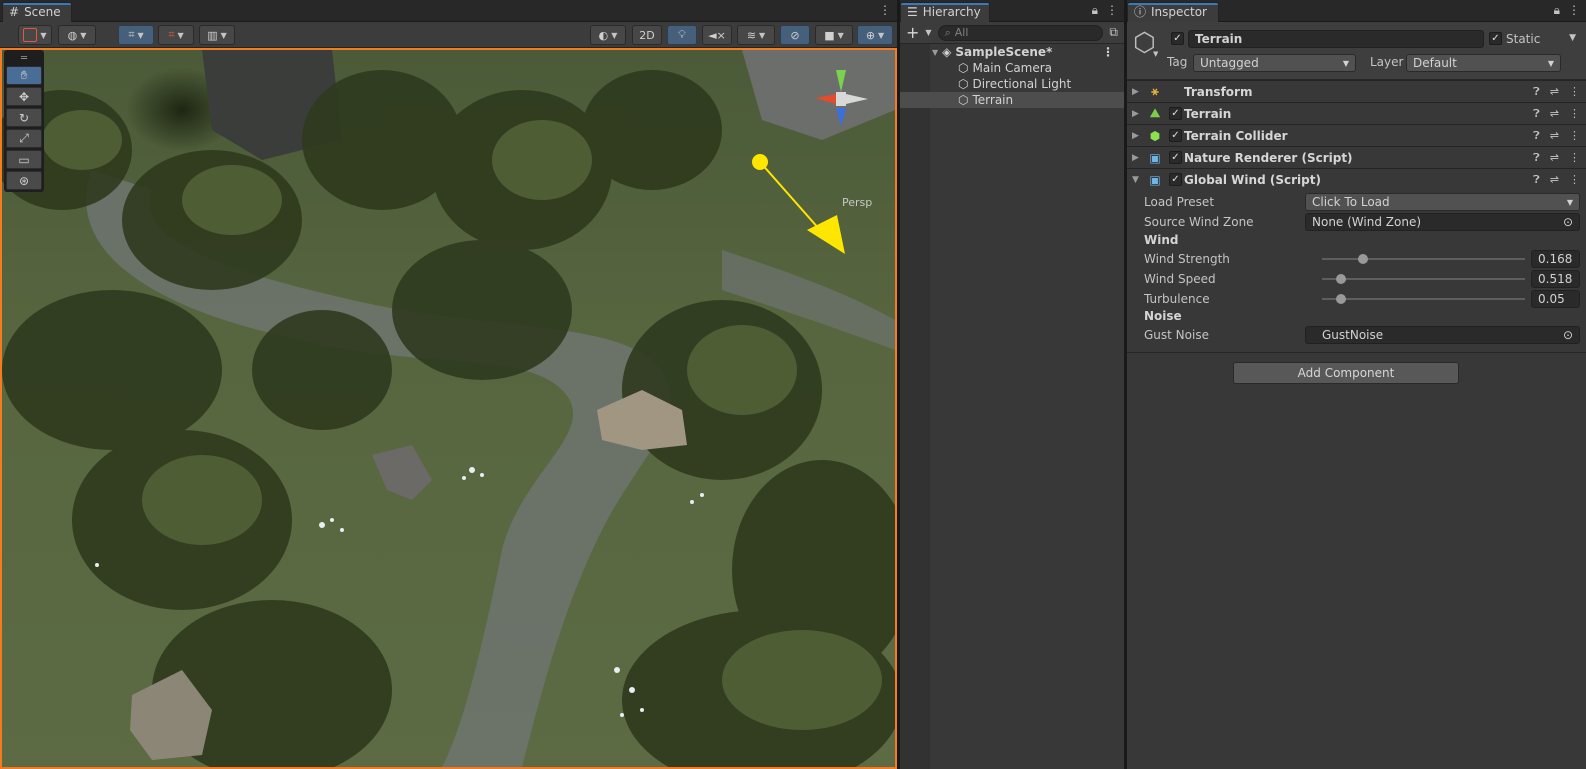 This screenshot has width=1586, height=769. Describe the element at coordinates (834, 35) in the screenshot. I see `camera-settings-button: ■ ▼` at that location.